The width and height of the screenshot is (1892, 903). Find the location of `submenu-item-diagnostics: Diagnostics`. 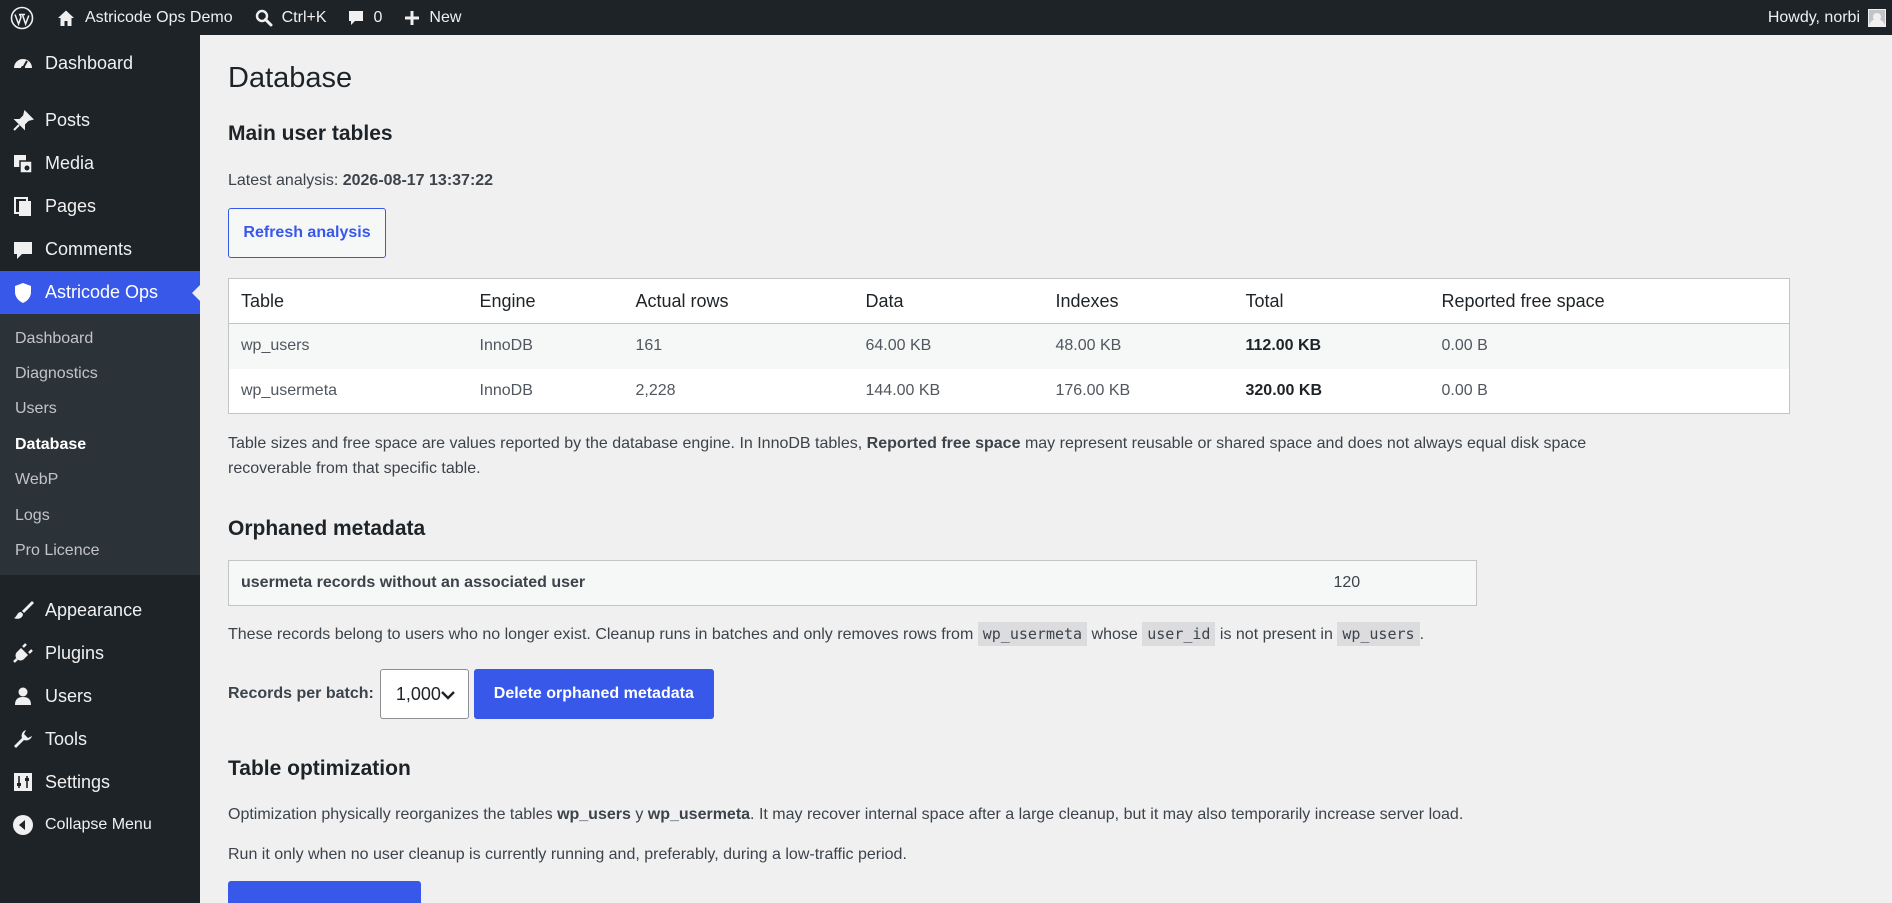

submenu-item-diagnostics: Diagnostics is located at coordinates (100, 373).